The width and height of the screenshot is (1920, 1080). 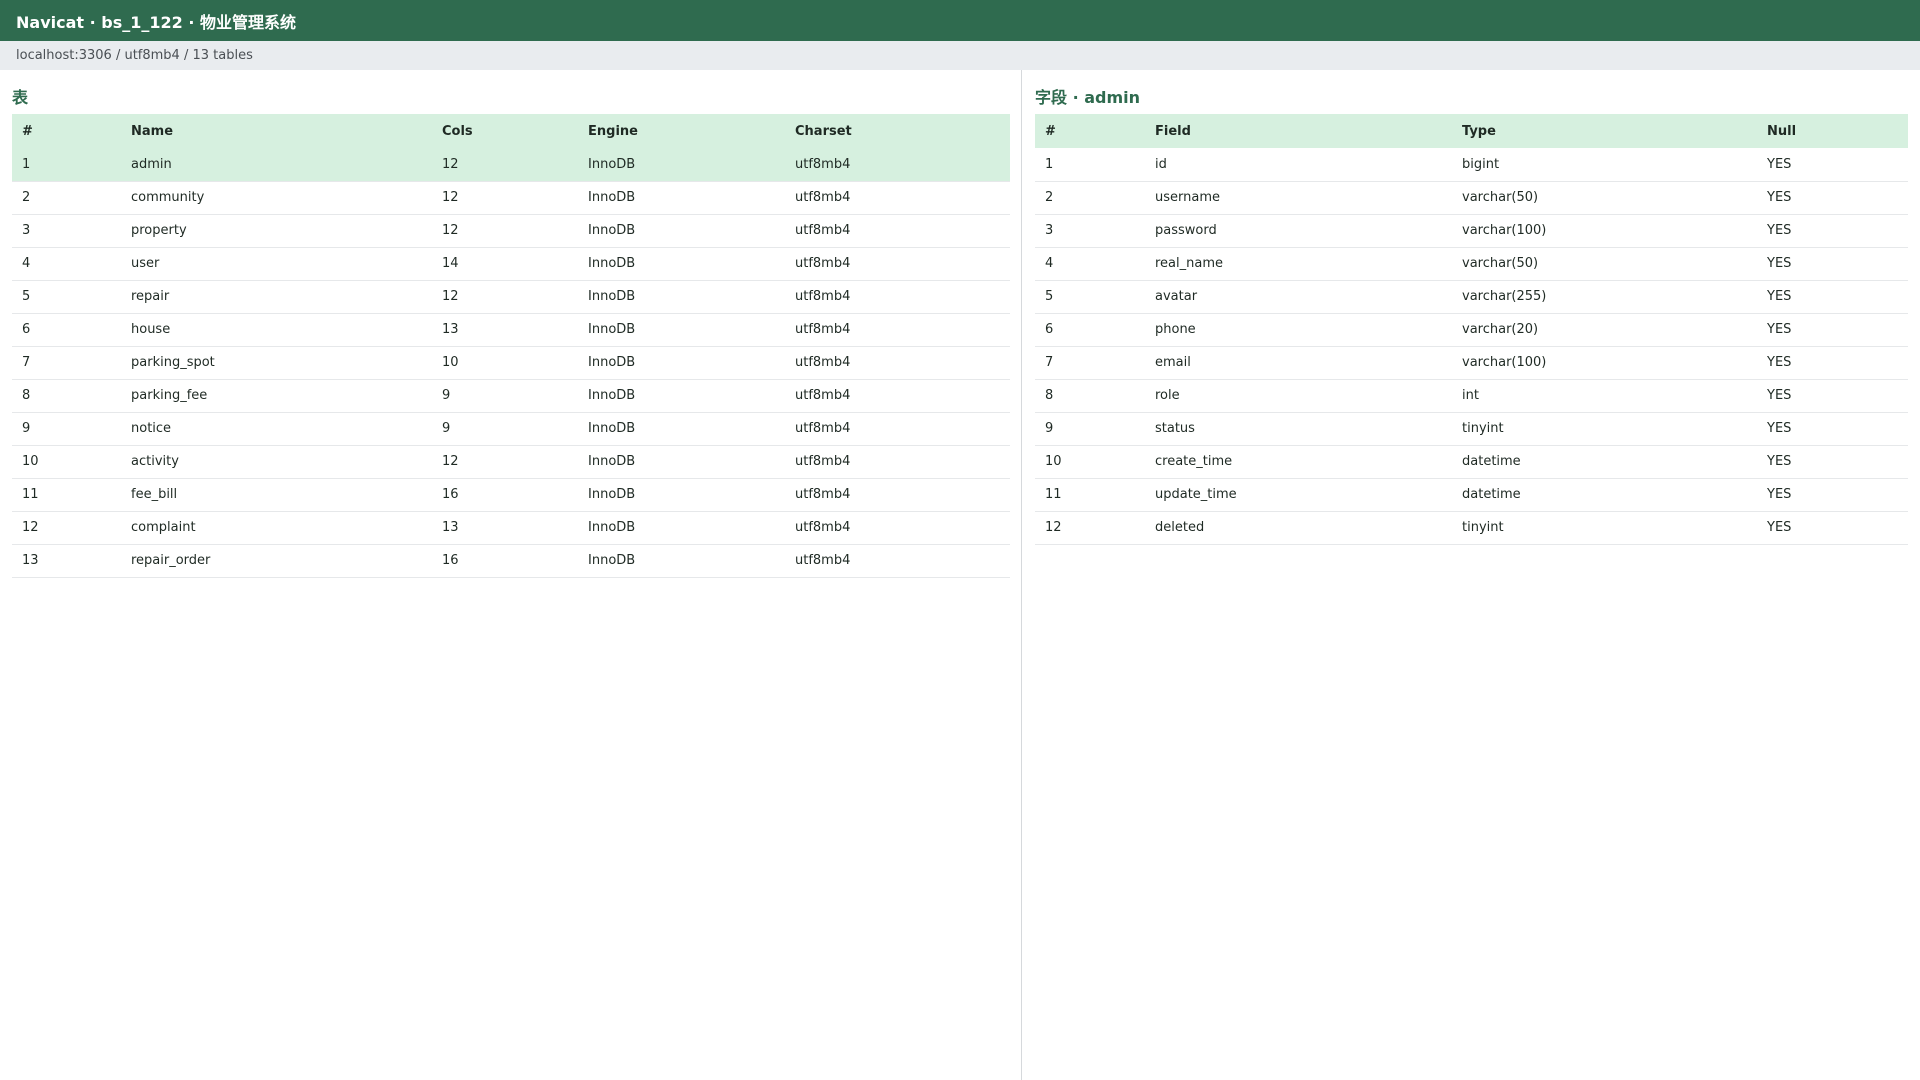 I want to click on table-row: 3 property 12 InnoDB utf8mb4, so click(x=511, y=231).